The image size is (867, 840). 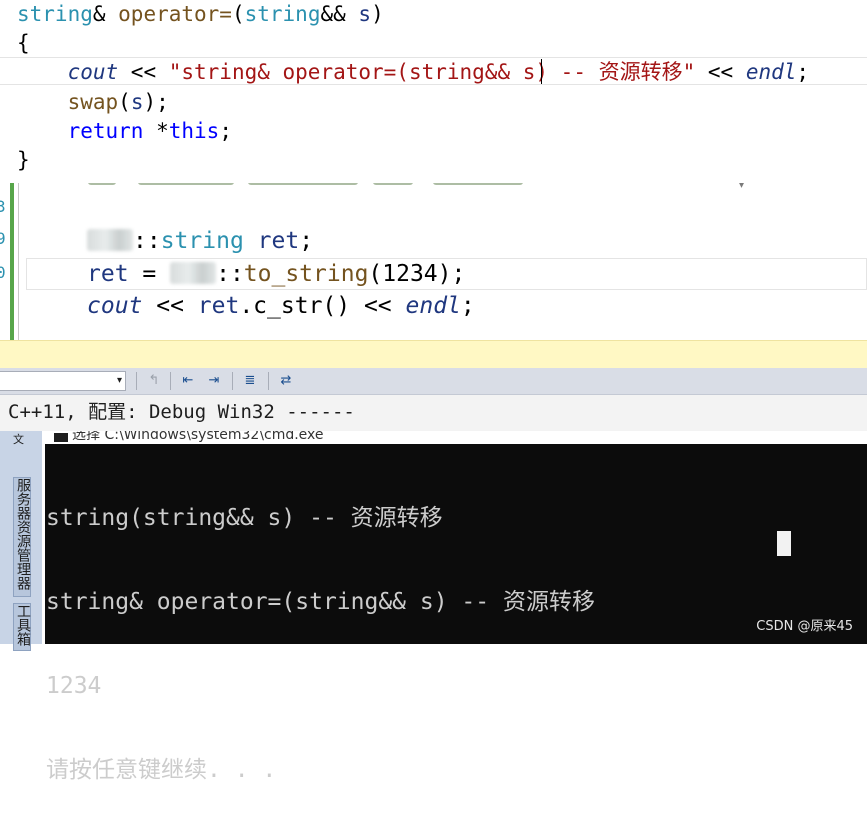 I want to click on code-line: }, so click(x=23, y=160).